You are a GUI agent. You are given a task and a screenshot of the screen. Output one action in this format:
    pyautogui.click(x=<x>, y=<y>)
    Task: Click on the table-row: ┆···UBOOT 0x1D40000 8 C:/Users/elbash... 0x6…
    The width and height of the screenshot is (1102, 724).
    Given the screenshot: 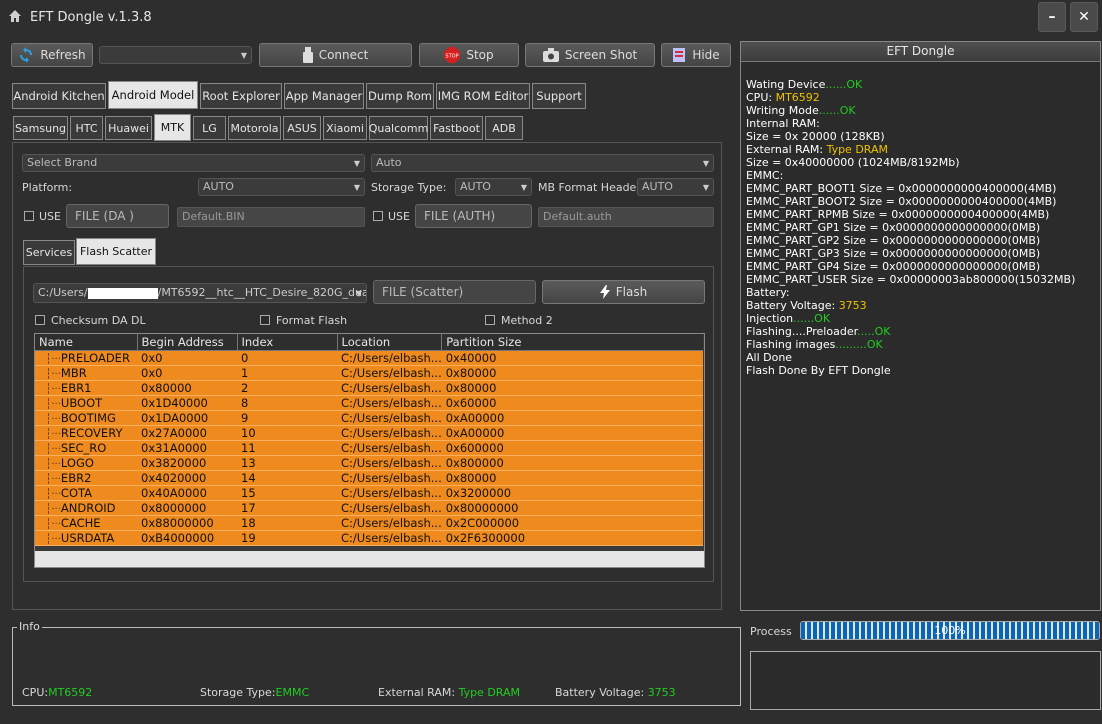 What is the action you would take?
    pyautogui.click(x=369, y=403)
    